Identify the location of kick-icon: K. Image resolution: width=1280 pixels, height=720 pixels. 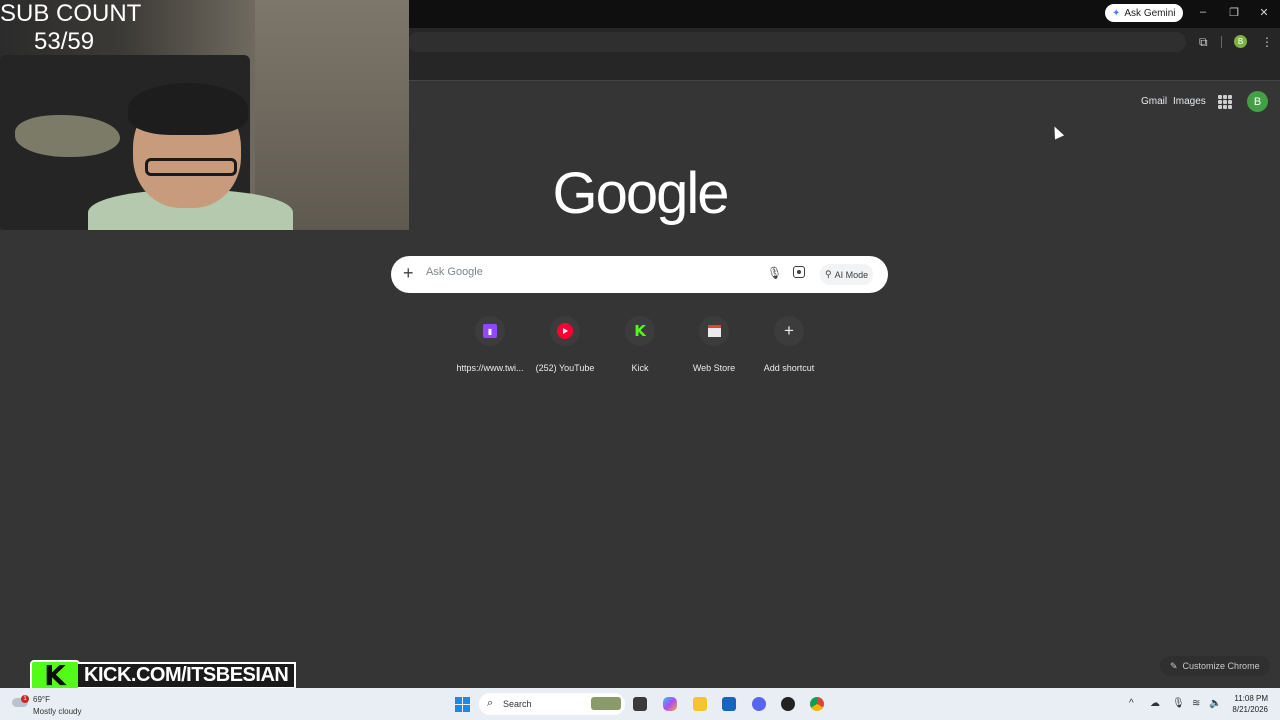
(640, 331).